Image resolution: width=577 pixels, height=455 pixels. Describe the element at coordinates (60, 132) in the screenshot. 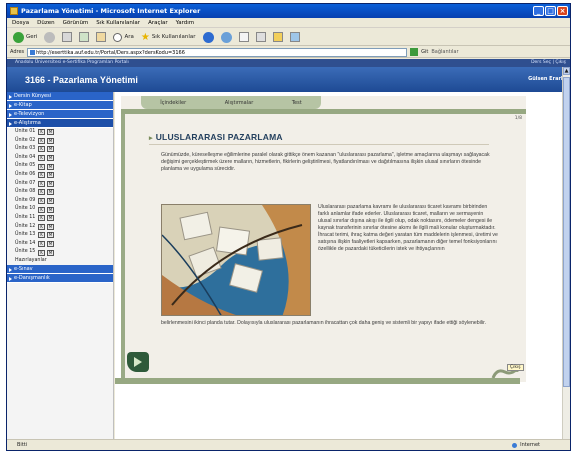

I see `sidebar-item-unit: Ünite 01 K M` at that location.